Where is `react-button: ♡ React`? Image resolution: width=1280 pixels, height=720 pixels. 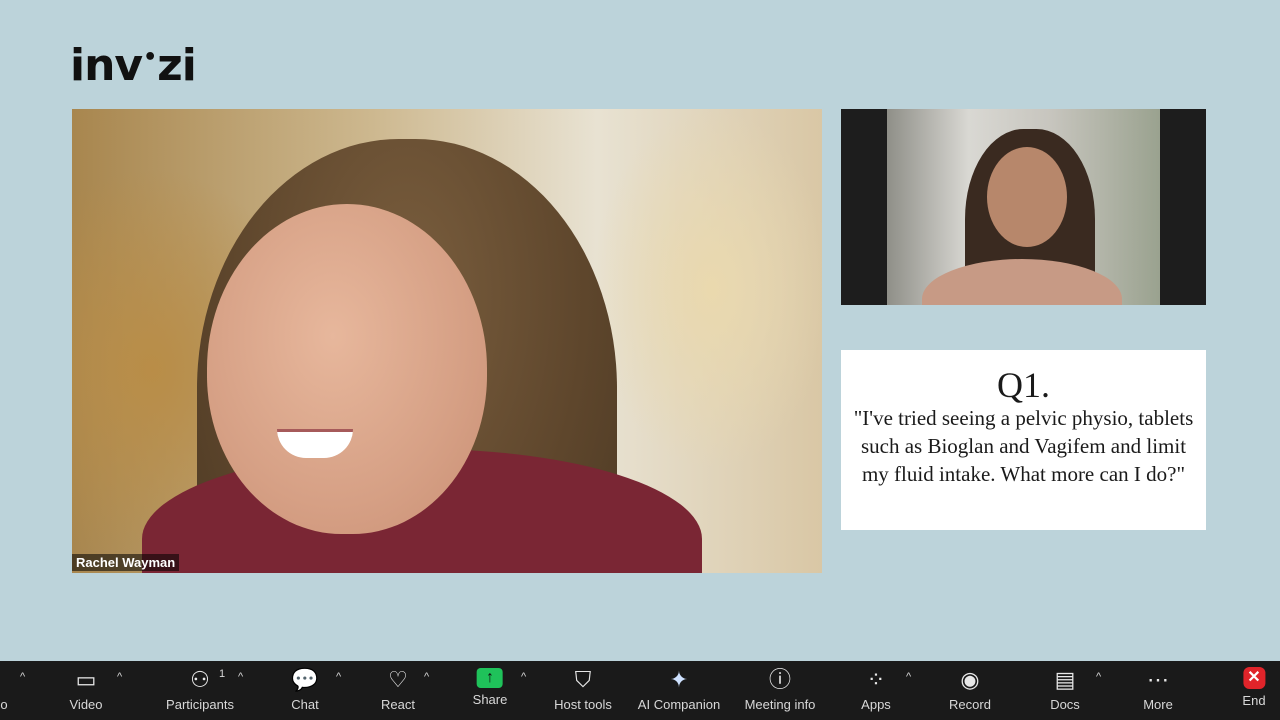
react-button: ♡ React is located at coordinates (398, 690).